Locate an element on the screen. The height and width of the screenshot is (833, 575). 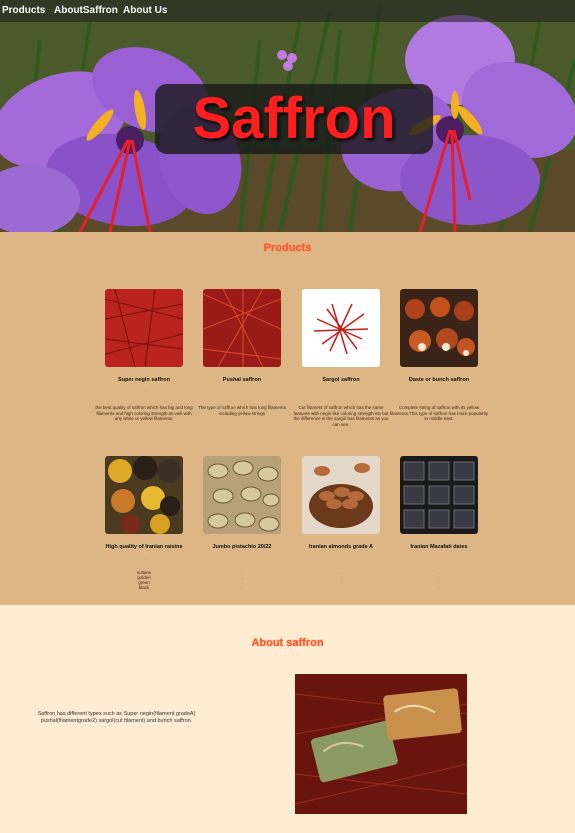
nav-link-products: Products is located at coordinates (23, 10).